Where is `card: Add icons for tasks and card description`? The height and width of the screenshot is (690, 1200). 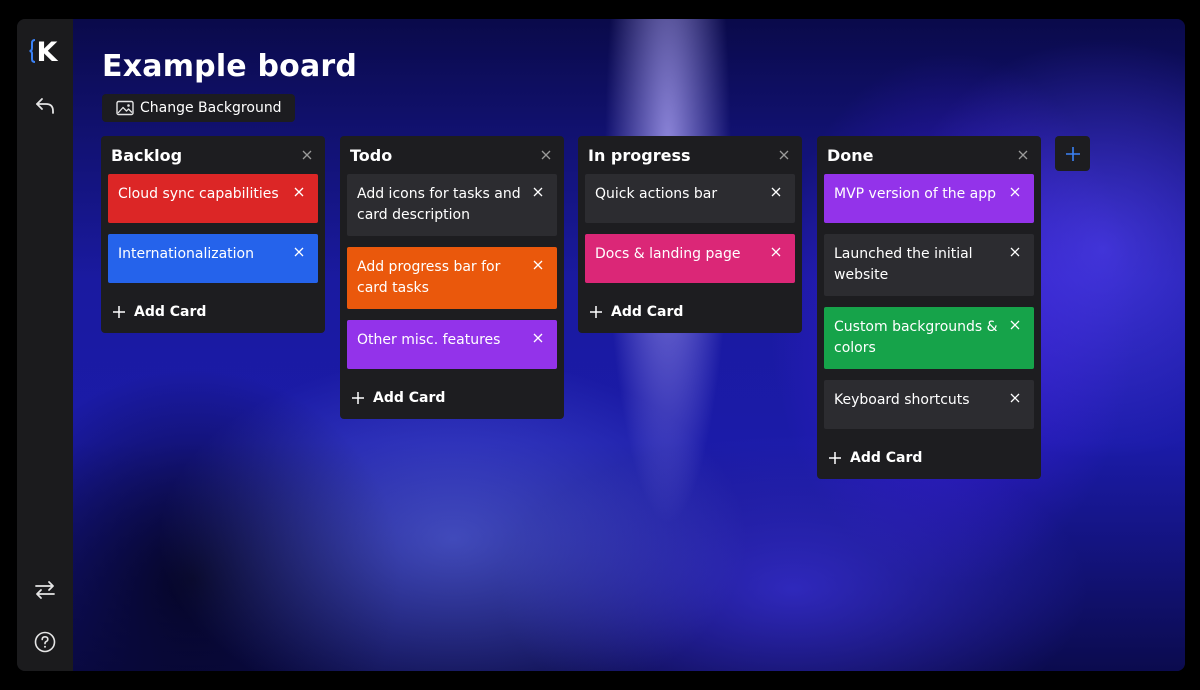
card: Add icons for tasks and card description is located at coordinates (452, 205).